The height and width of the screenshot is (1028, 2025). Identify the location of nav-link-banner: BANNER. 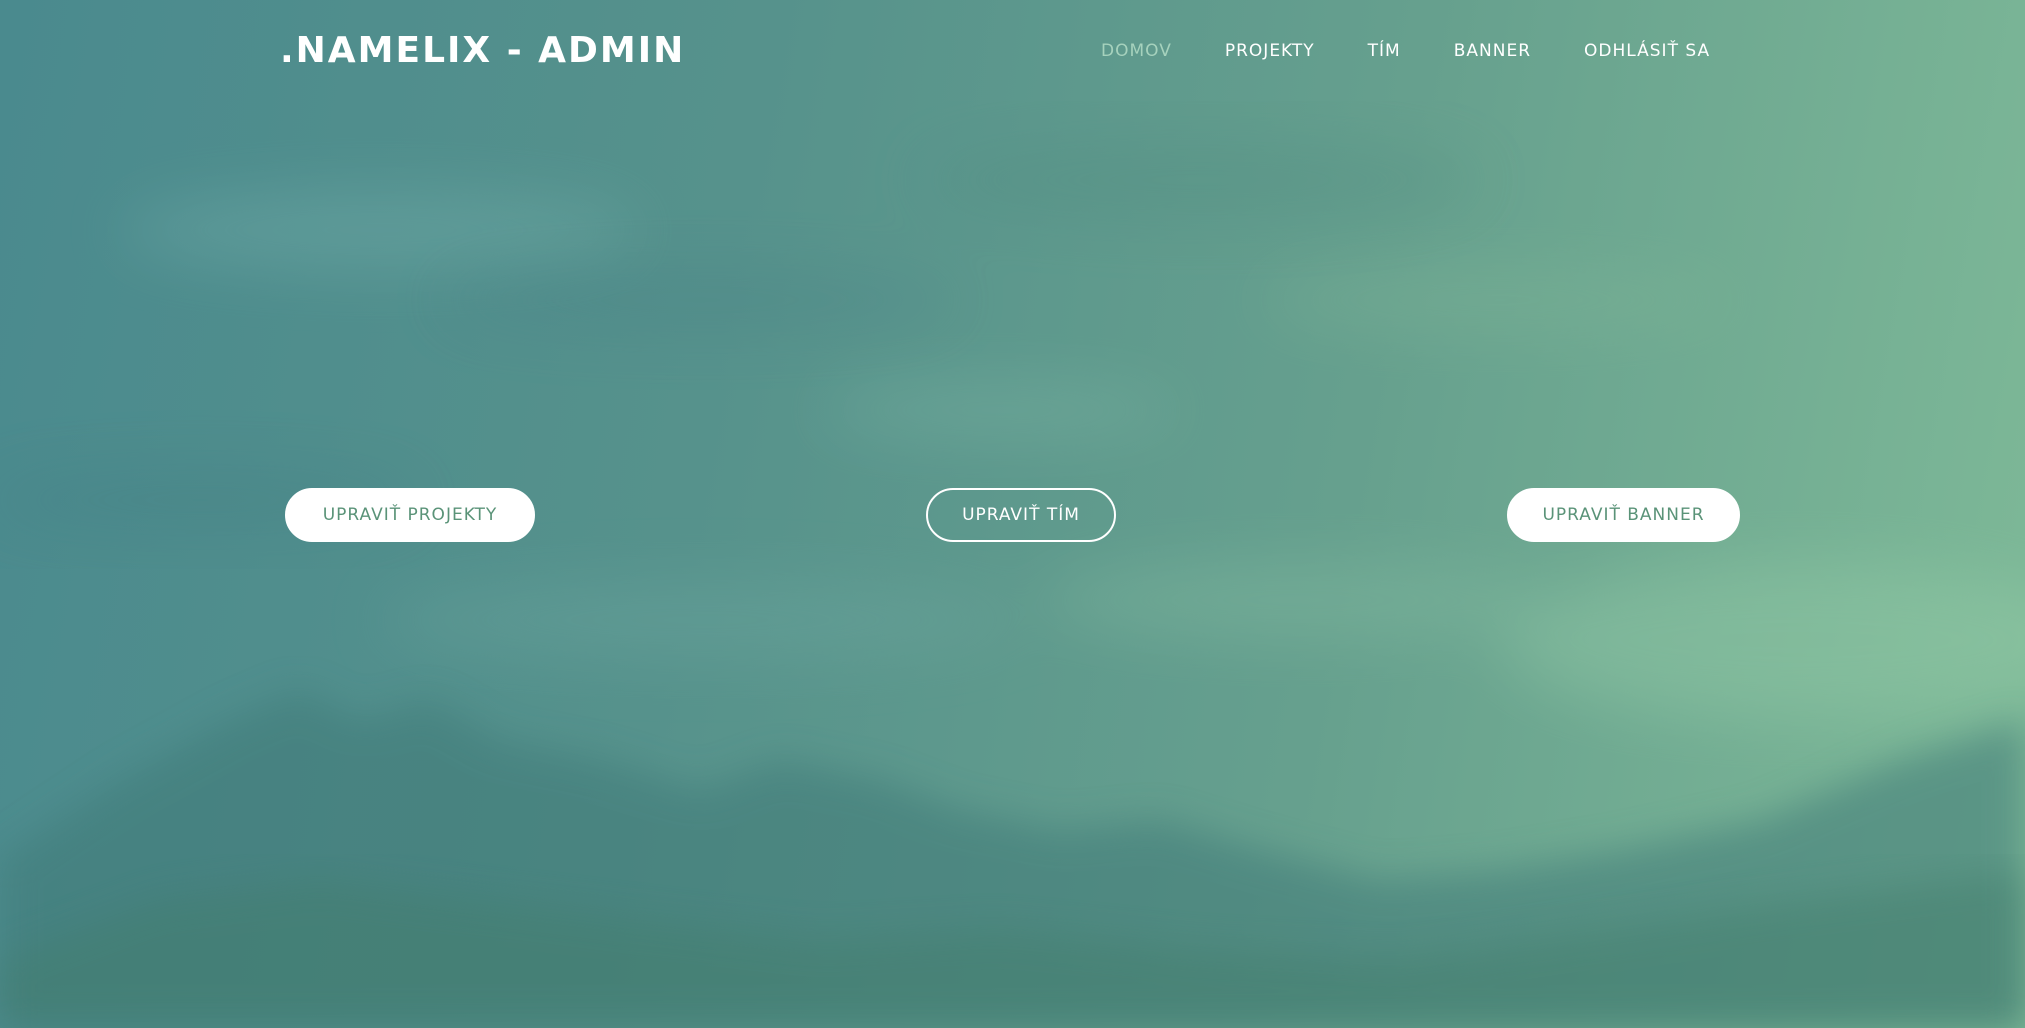
(1492, 51).